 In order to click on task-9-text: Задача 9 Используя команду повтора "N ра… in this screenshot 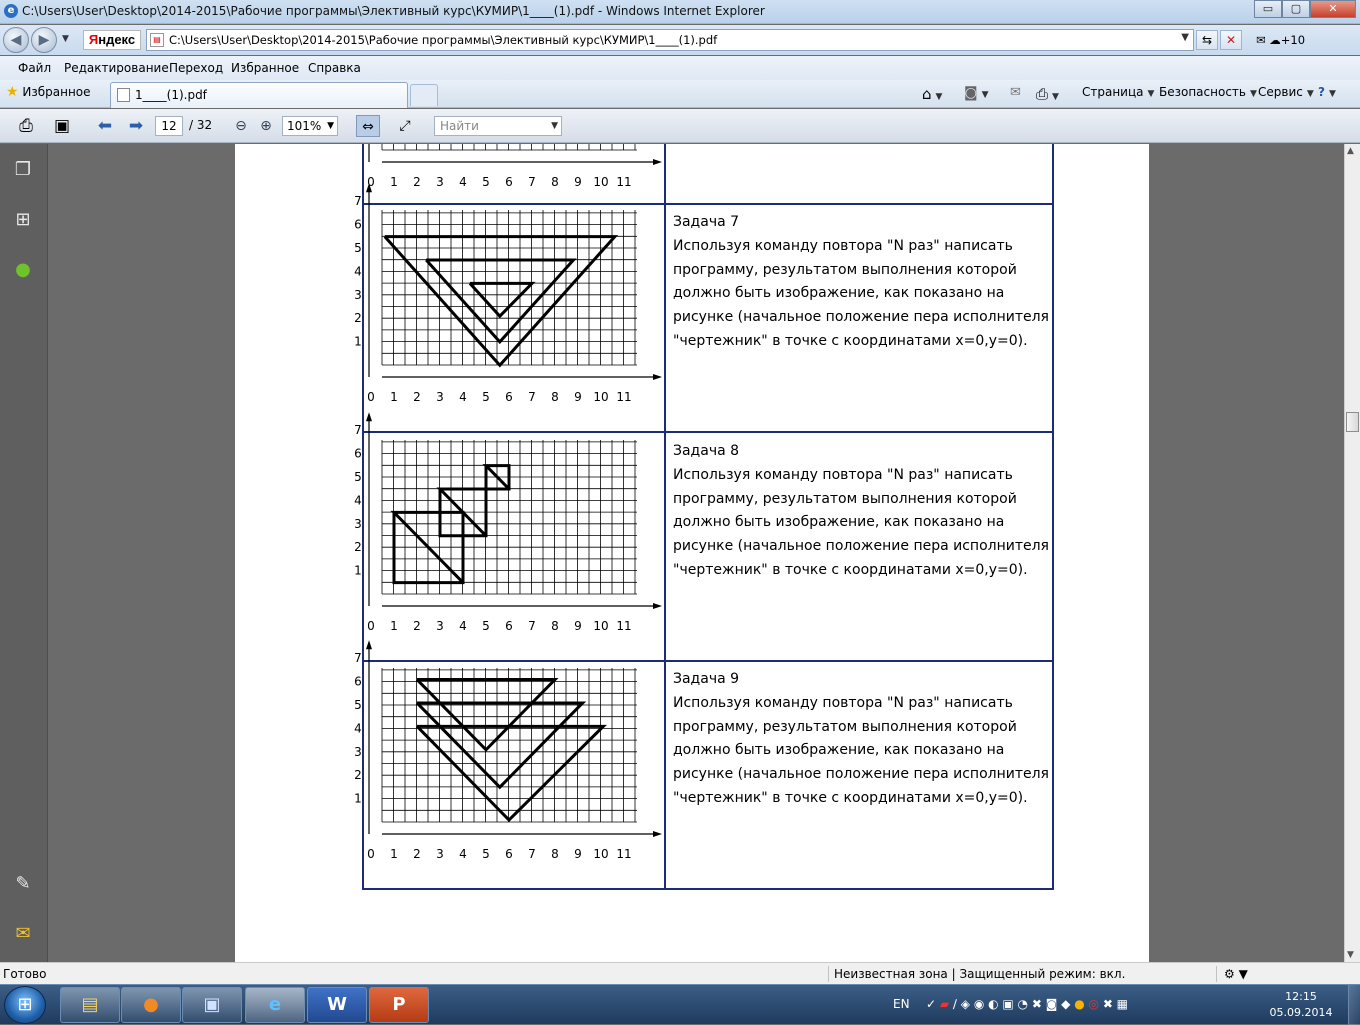, I will do `click(863, 739)`.